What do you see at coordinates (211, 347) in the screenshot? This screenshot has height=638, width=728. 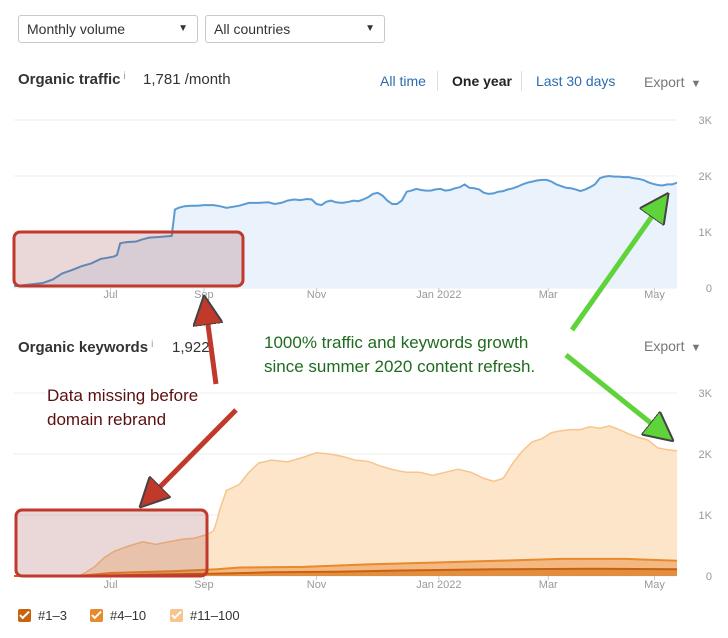 I see `missing-arrow-up` at bounding box center [211, 347].